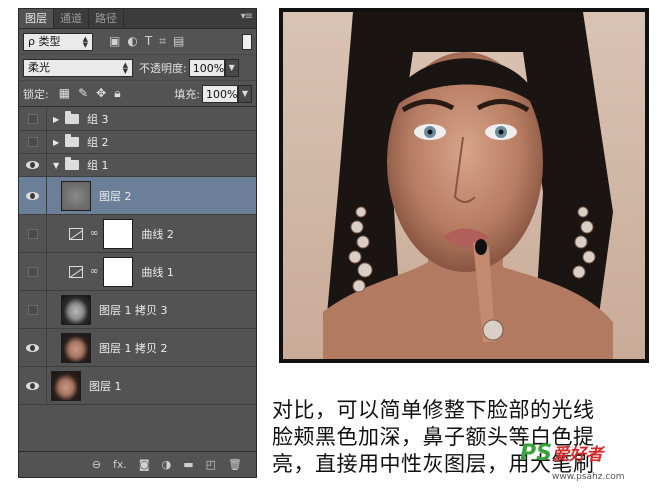 Image resolution: width=656 pixels, height=489 pixels. What do you see at coordinates (132, 41) in the screenshot?
I see `adjustment-filter-icon: ◐` at bounding box center [132, 41].